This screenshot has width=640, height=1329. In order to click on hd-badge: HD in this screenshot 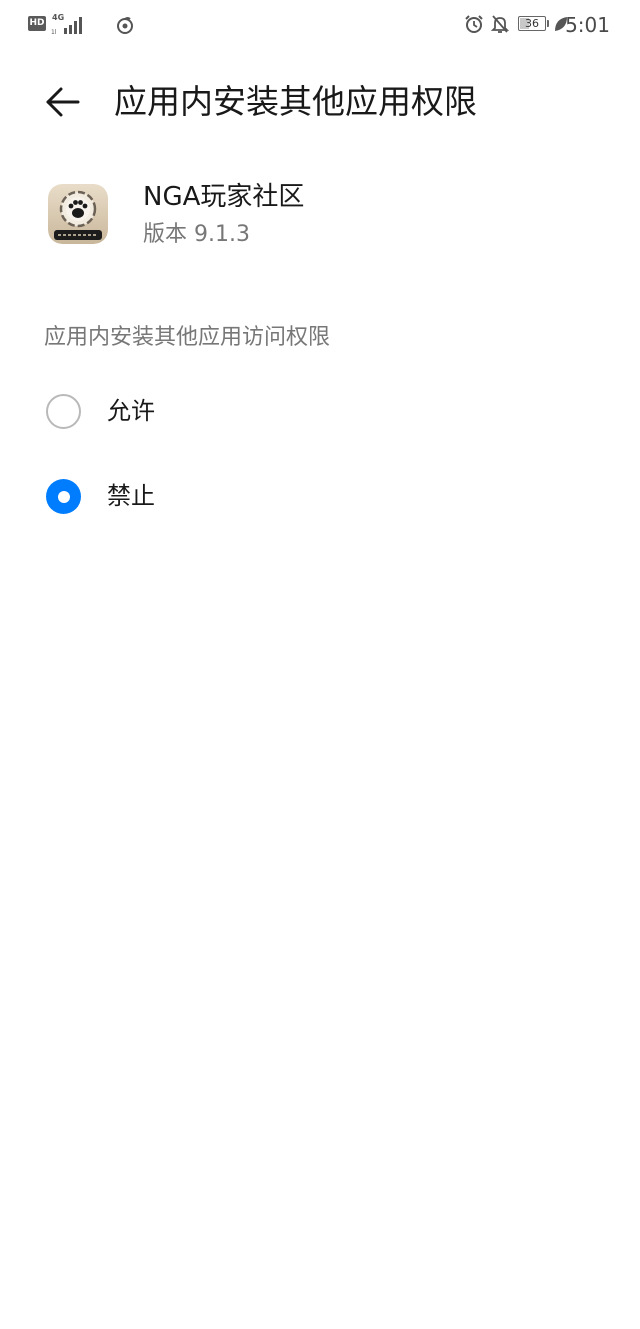, I will do `click(37, 23)`.